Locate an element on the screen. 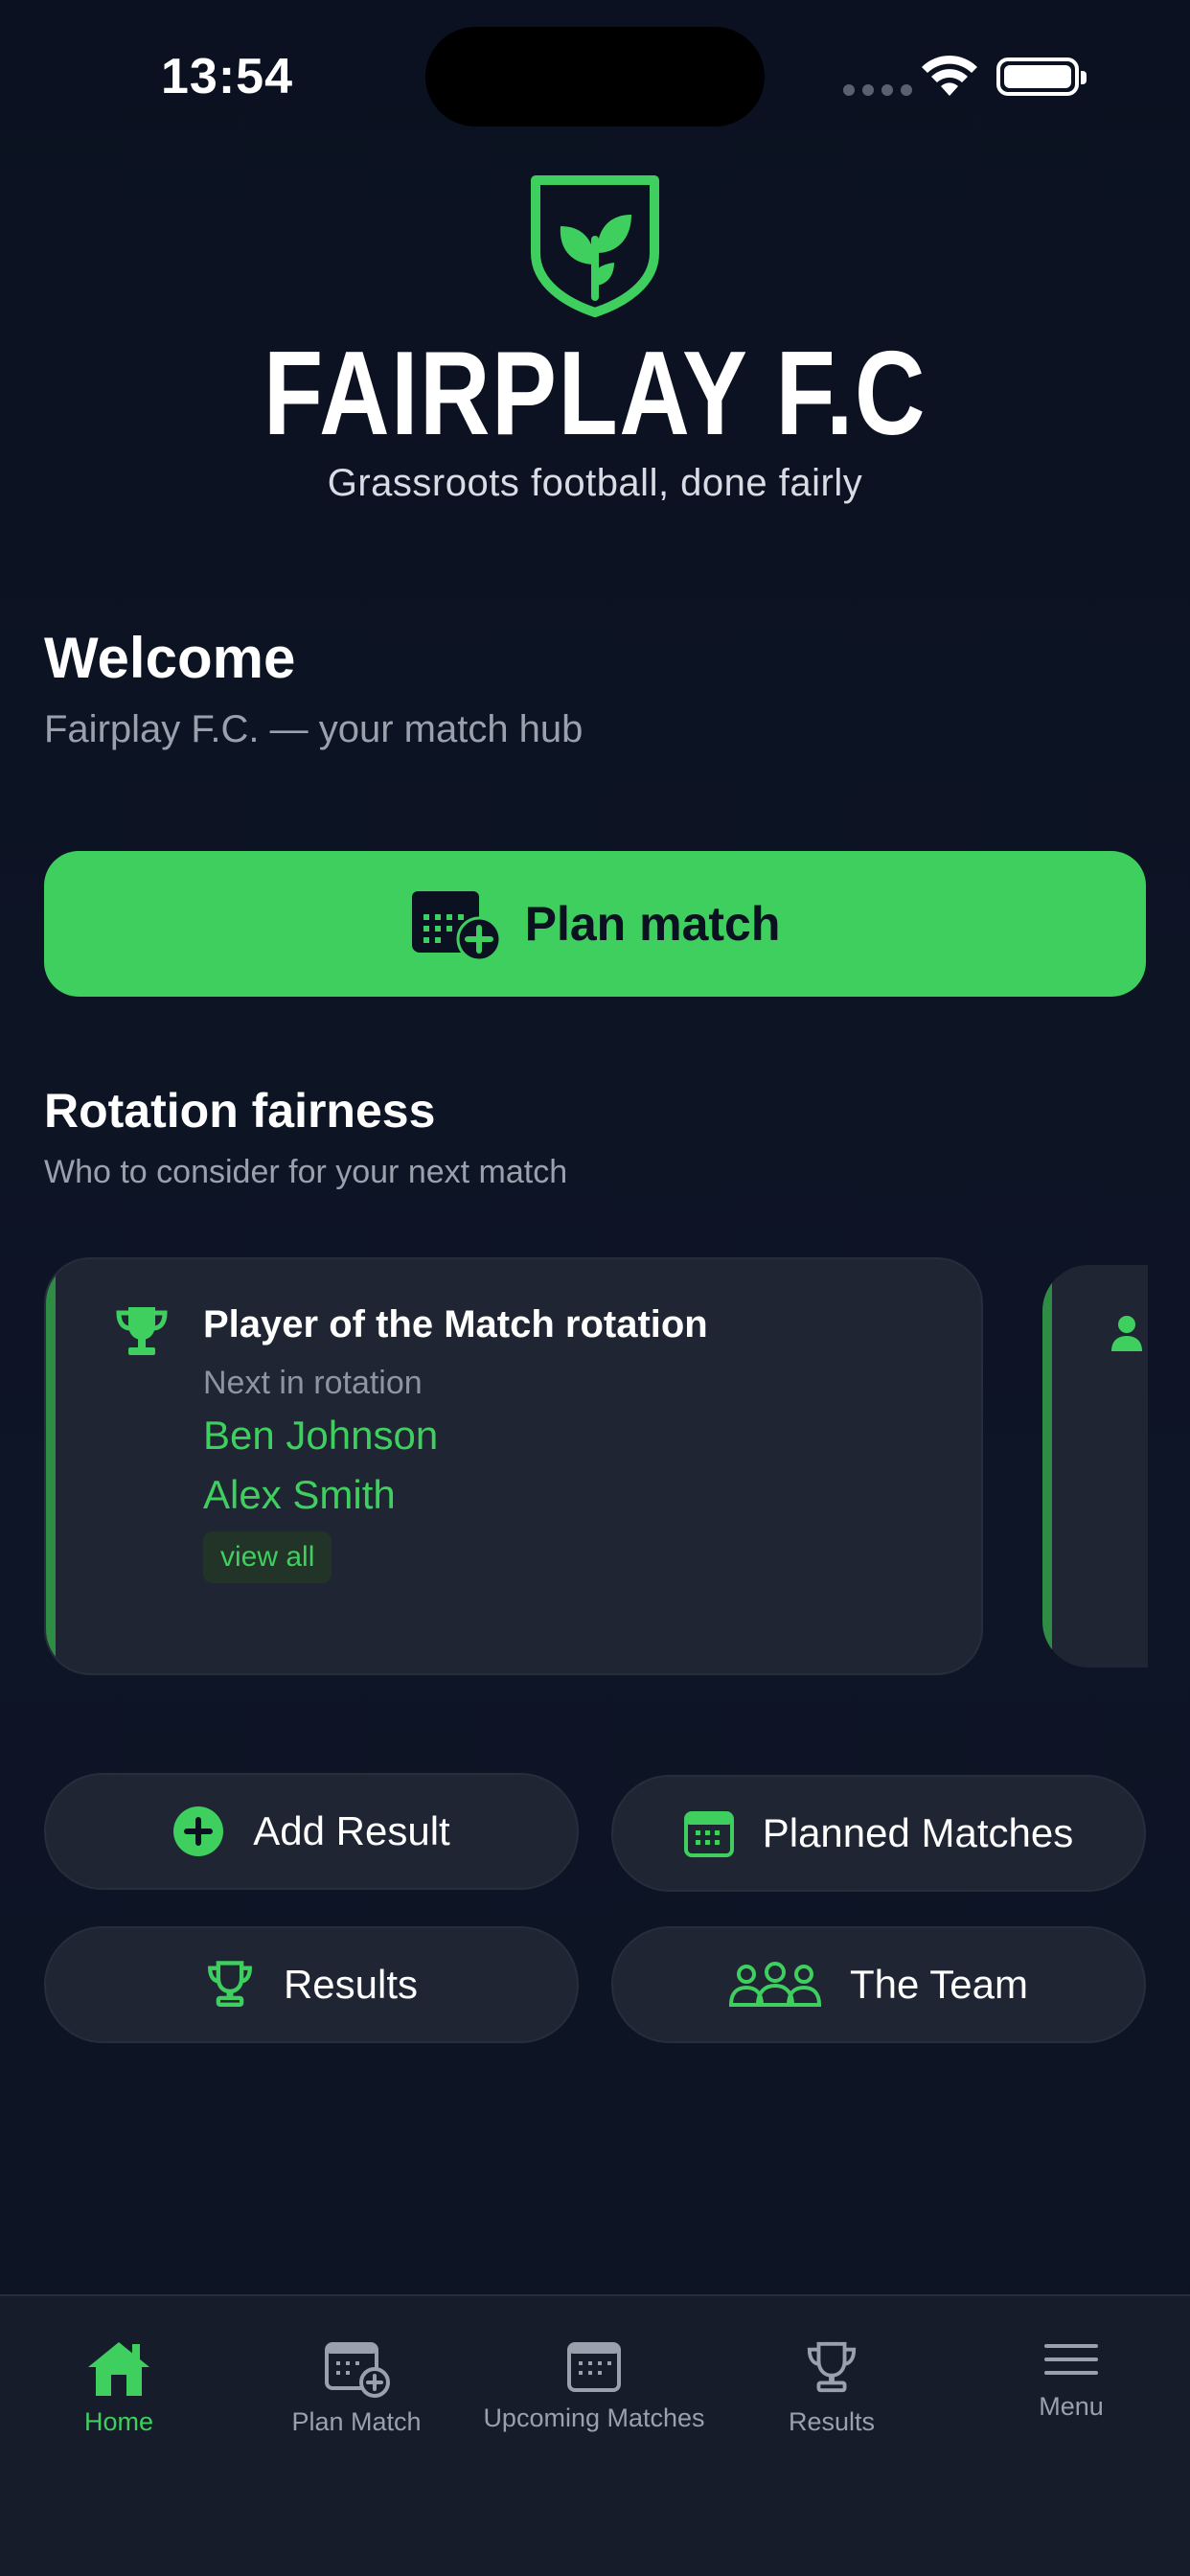 The image size is (1190, 2576). tab-home: Home is located at coordinates (119, 2387).